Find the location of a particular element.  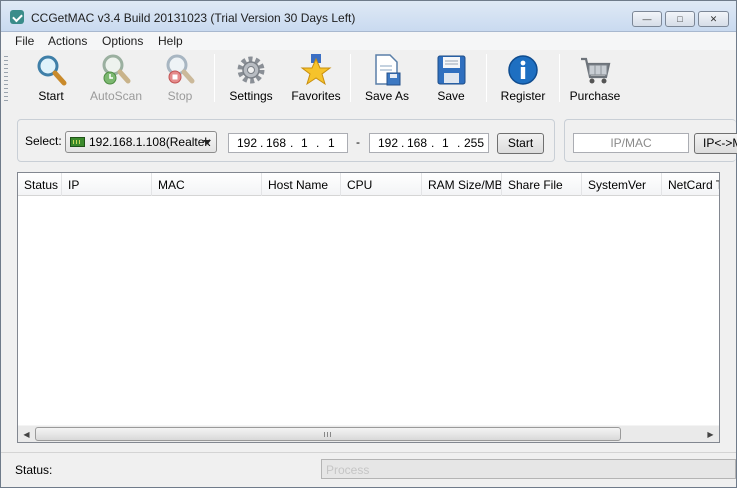

toolbar-grip is located at coordinates (6, 79).